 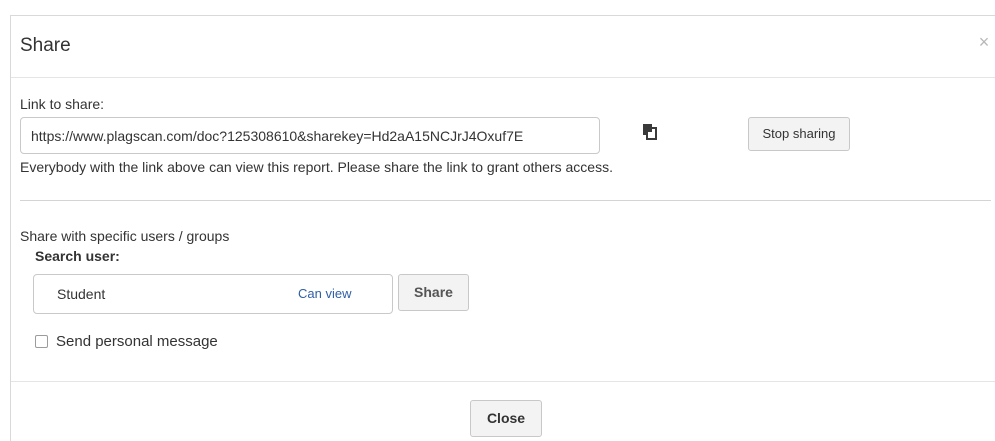 I want to click on dialog-header: Share, so click(x=503, y=47).